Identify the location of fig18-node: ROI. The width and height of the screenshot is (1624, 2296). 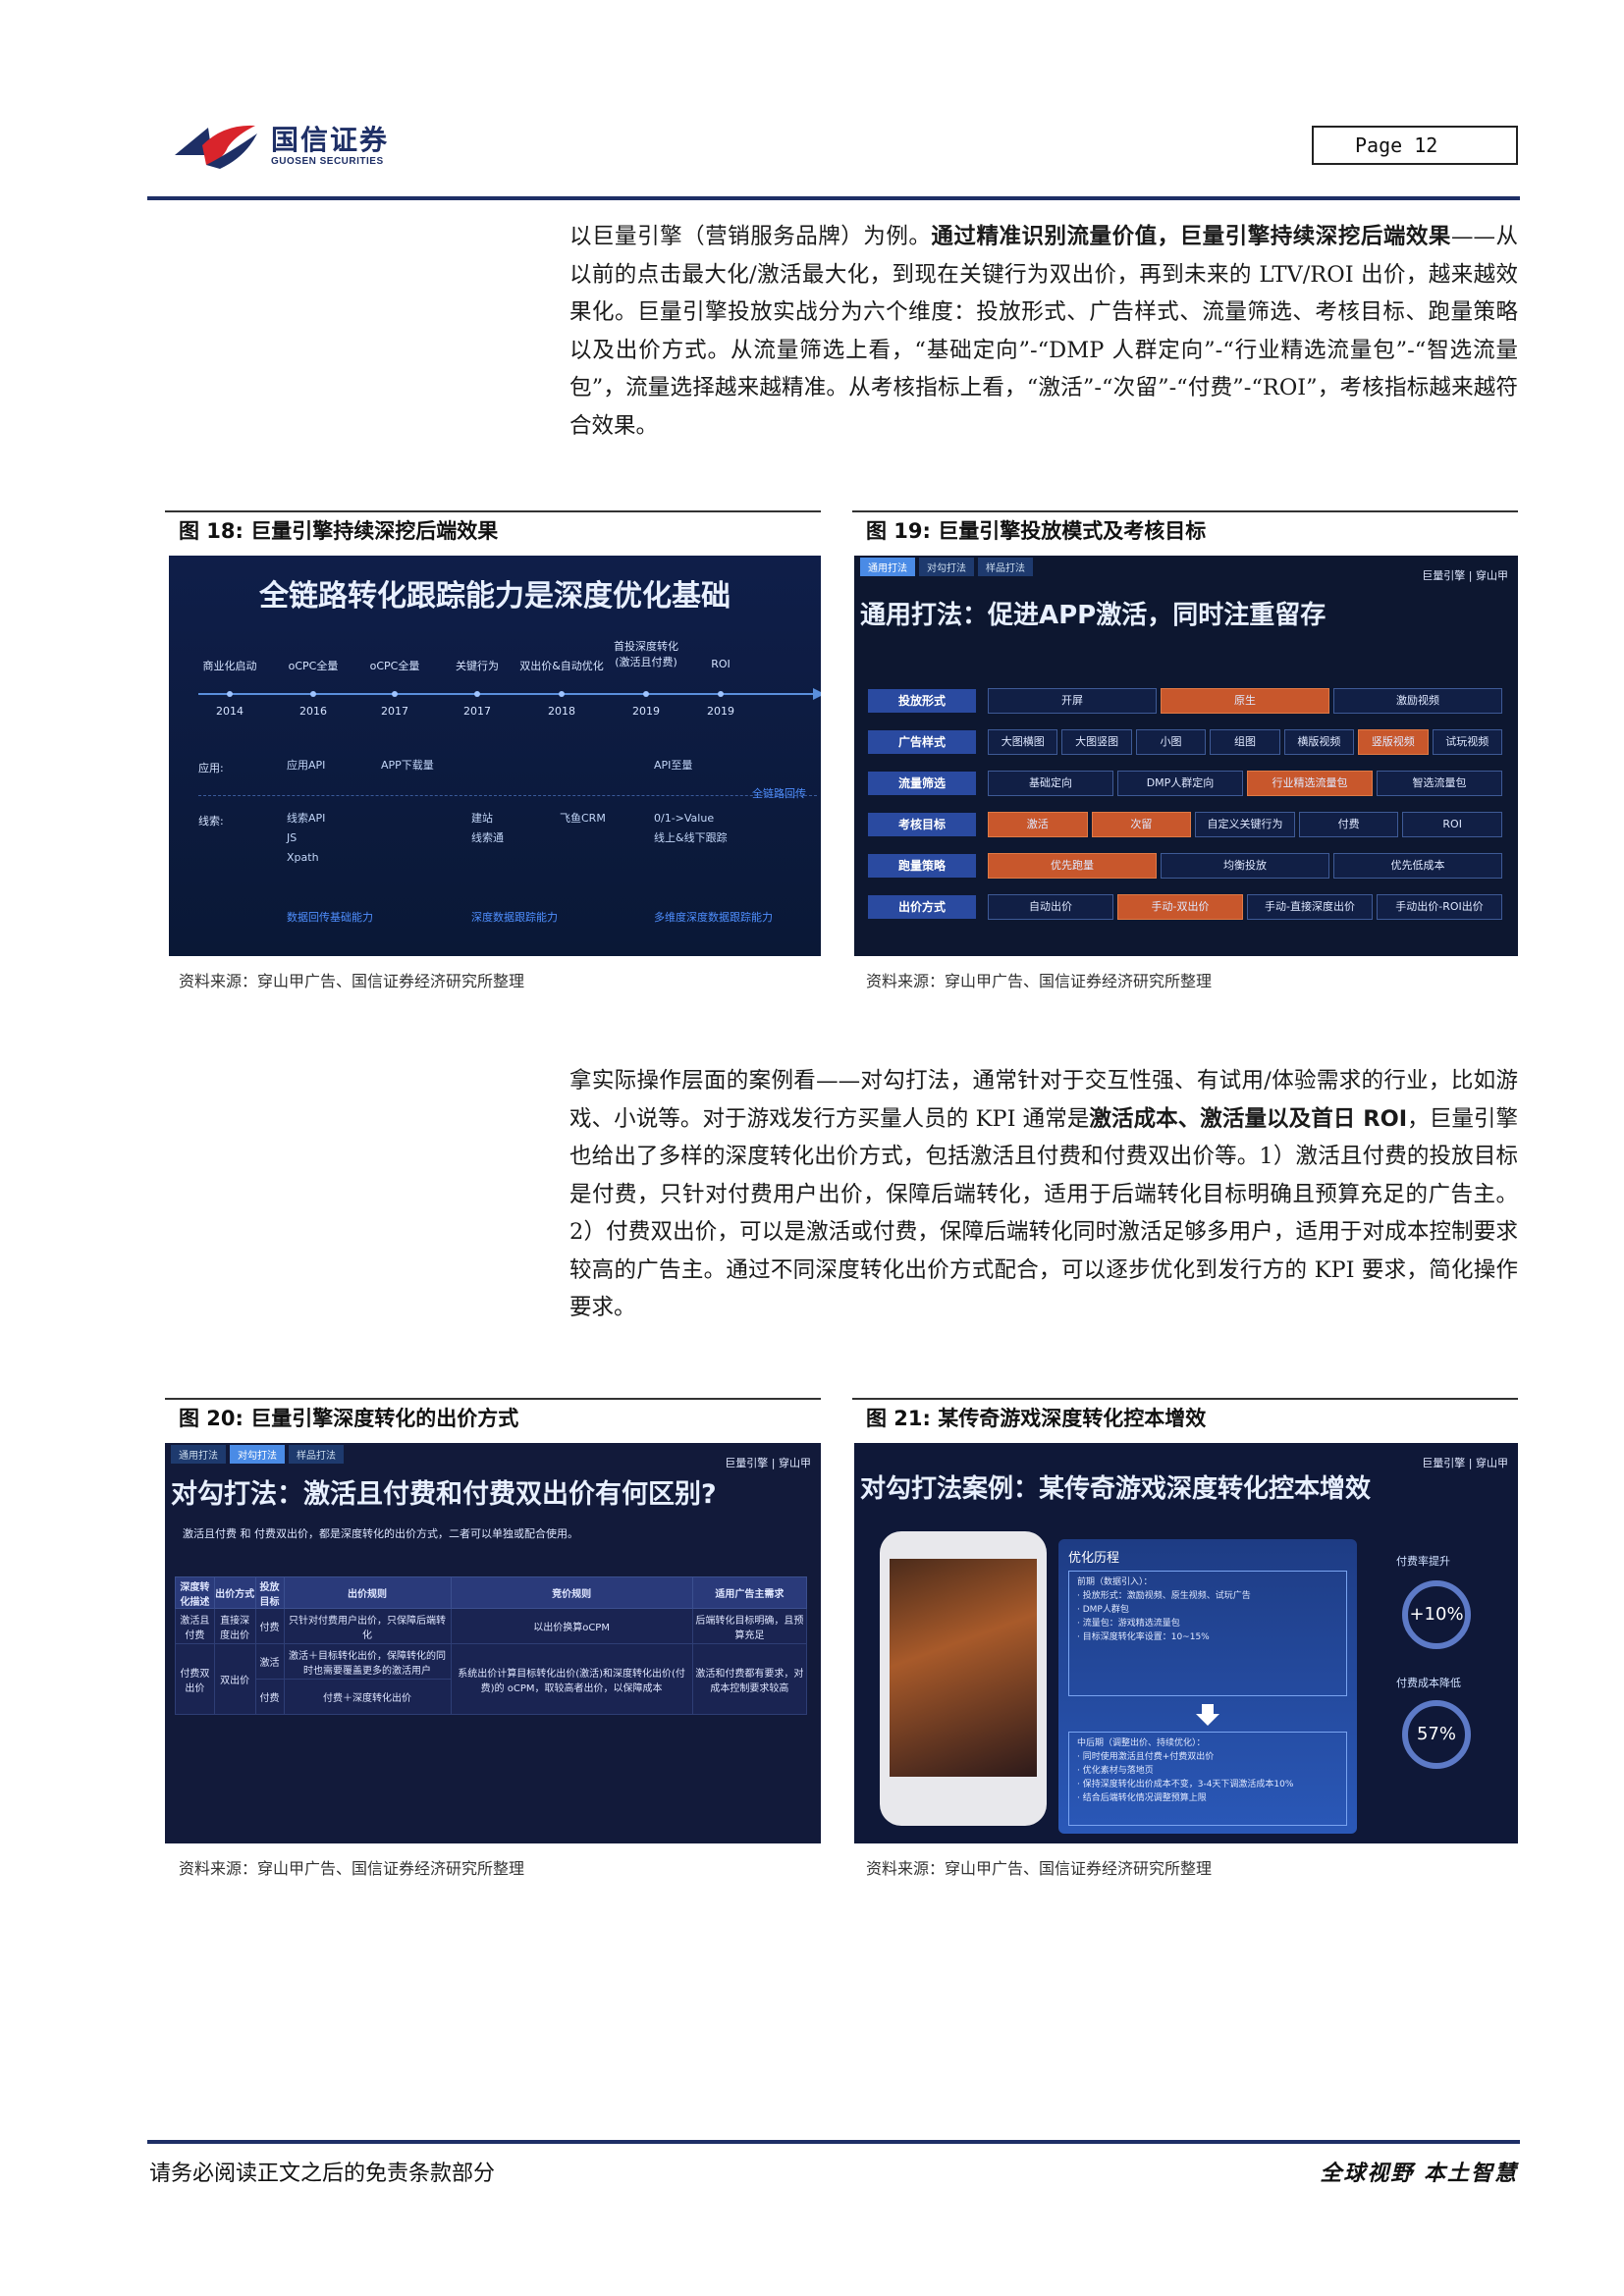
(721, 664).